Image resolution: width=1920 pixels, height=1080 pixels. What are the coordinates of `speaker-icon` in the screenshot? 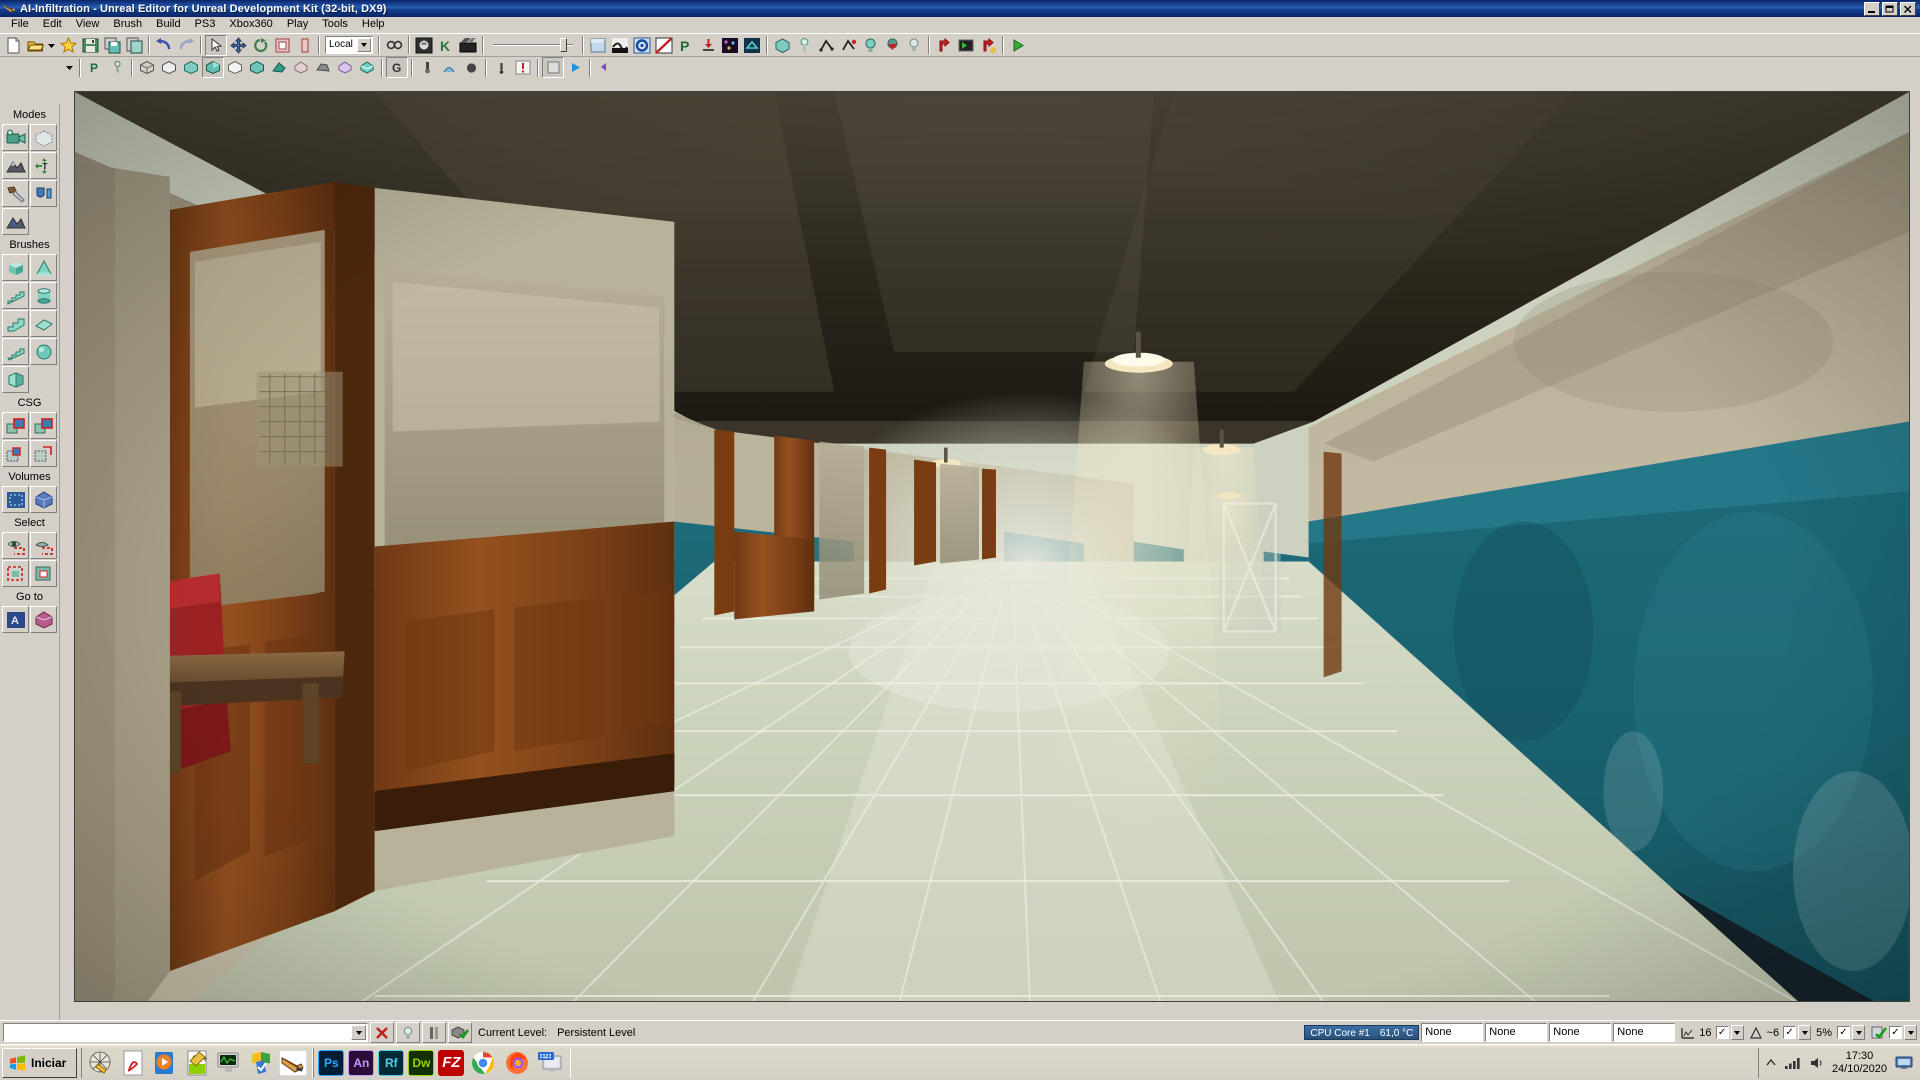 It's located at (1817, 1063).